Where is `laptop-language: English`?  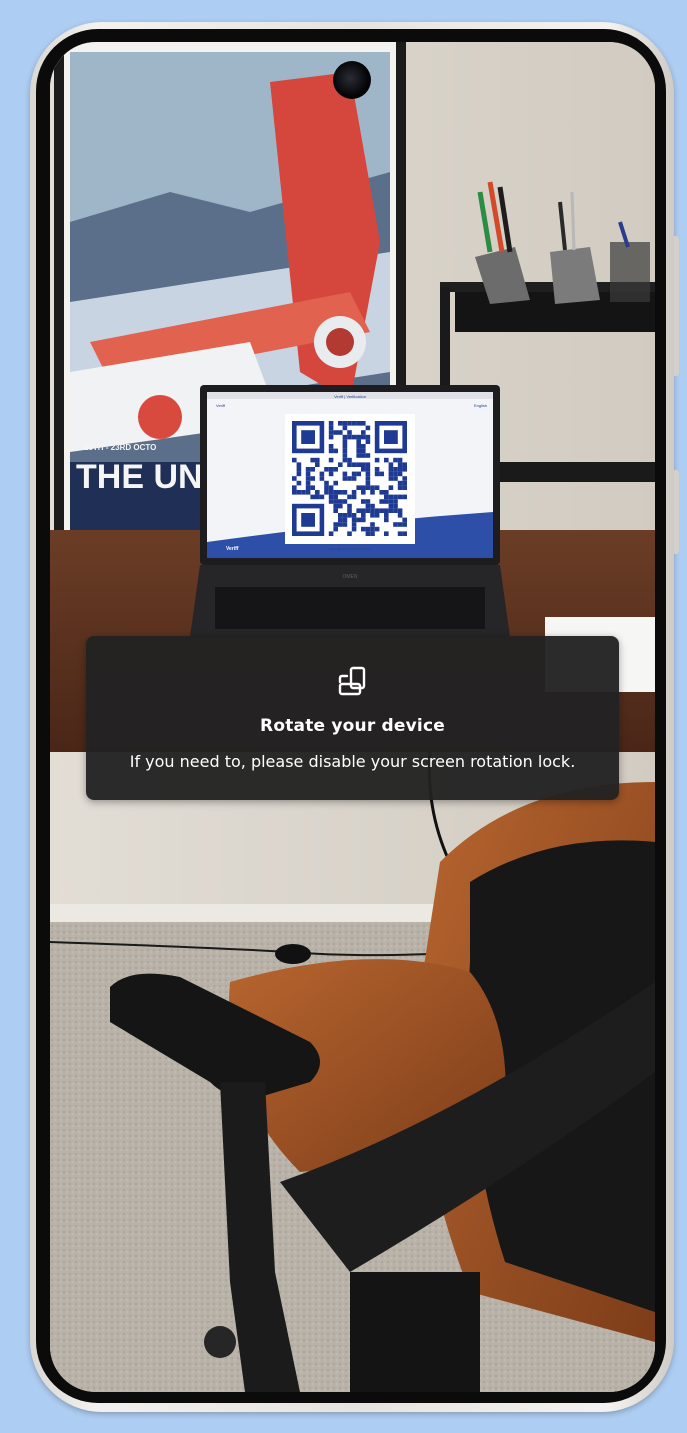 laptop-language: English is located at coordinates (480, 405).